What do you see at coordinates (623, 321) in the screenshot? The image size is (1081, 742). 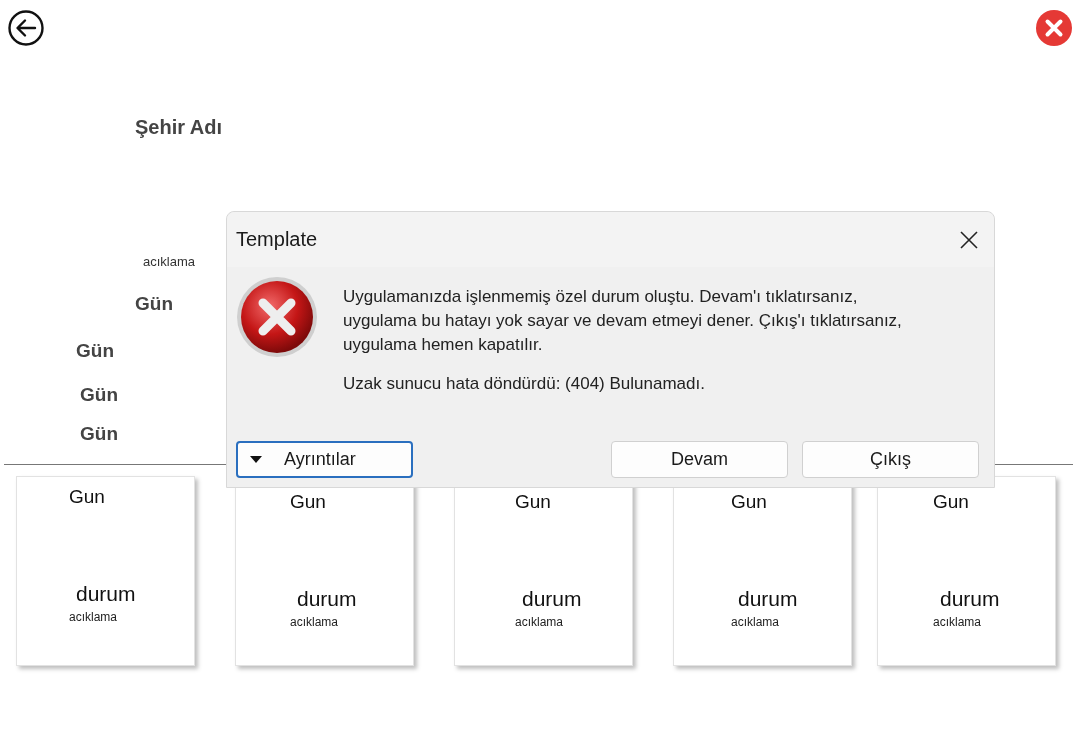 I see `error-message: Uygulamanızda işlenmemiş özel durum oluştu. Devam'ı tıklatırsanız, uygulama bu hatayı yok sayar ve devam etmeyi dener. Çıkış'ı tıklatırsanız, uygulama hemen kapatılır.` at bounding box center [623, 321].